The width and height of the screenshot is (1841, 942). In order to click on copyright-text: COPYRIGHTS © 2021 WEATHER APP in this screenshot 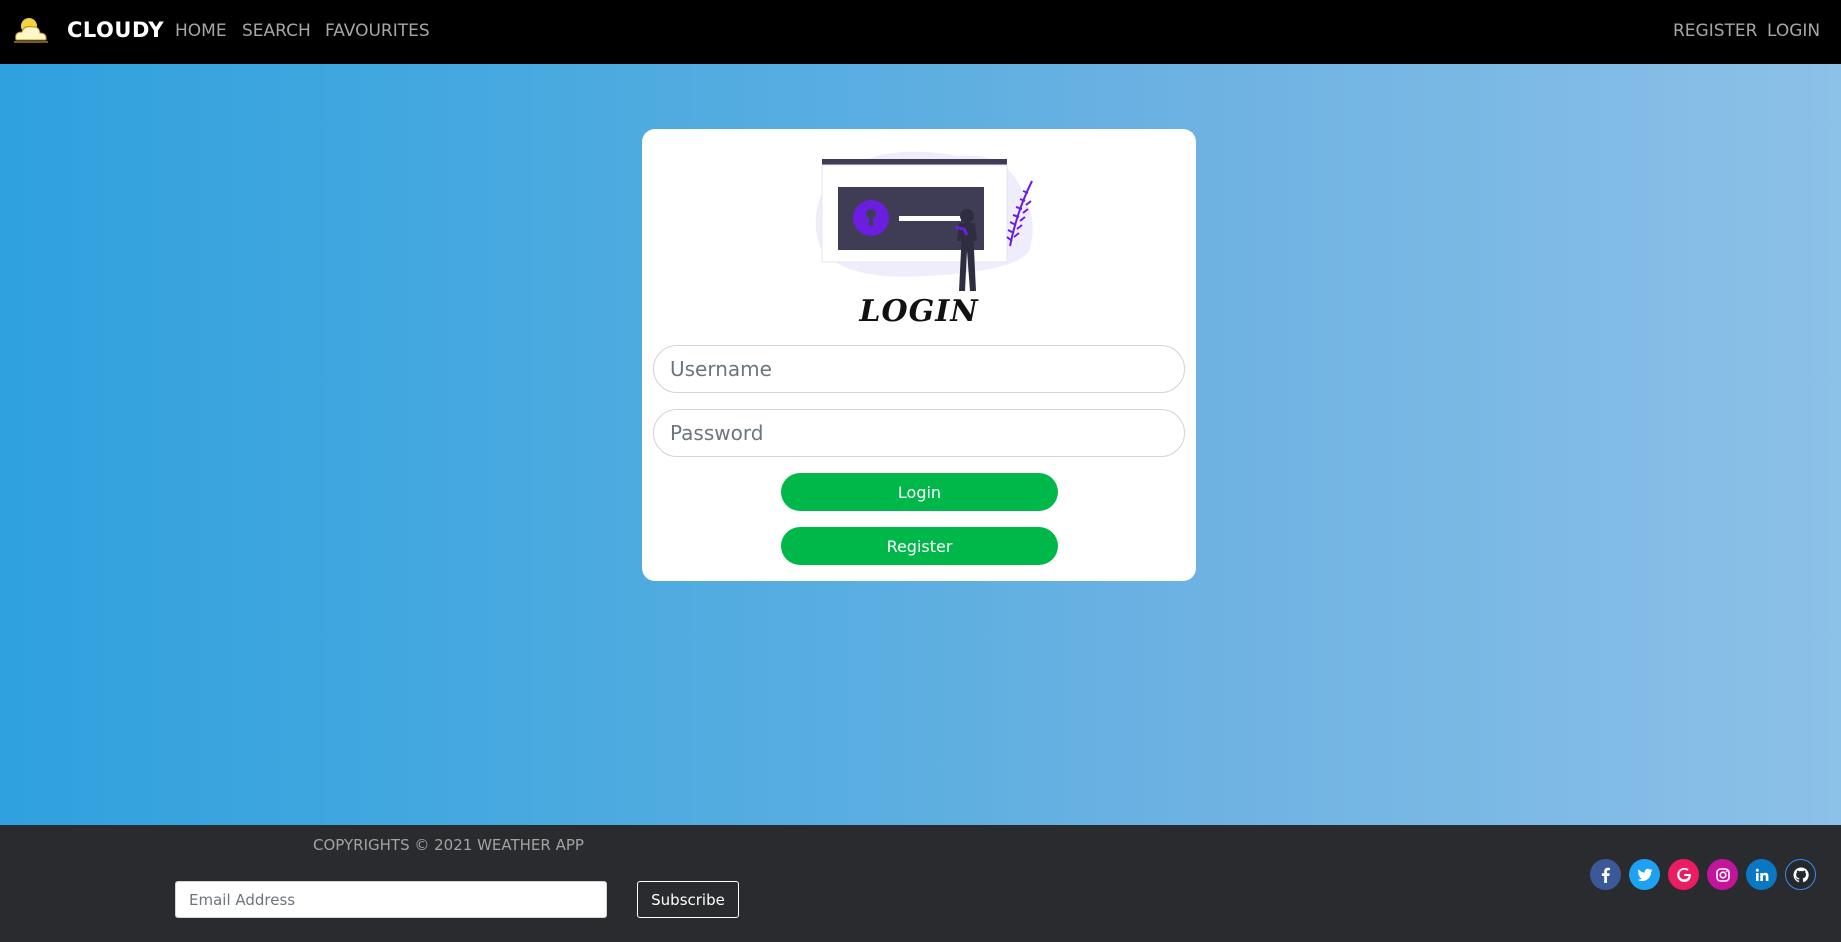, I will do `click(448, 845)`.